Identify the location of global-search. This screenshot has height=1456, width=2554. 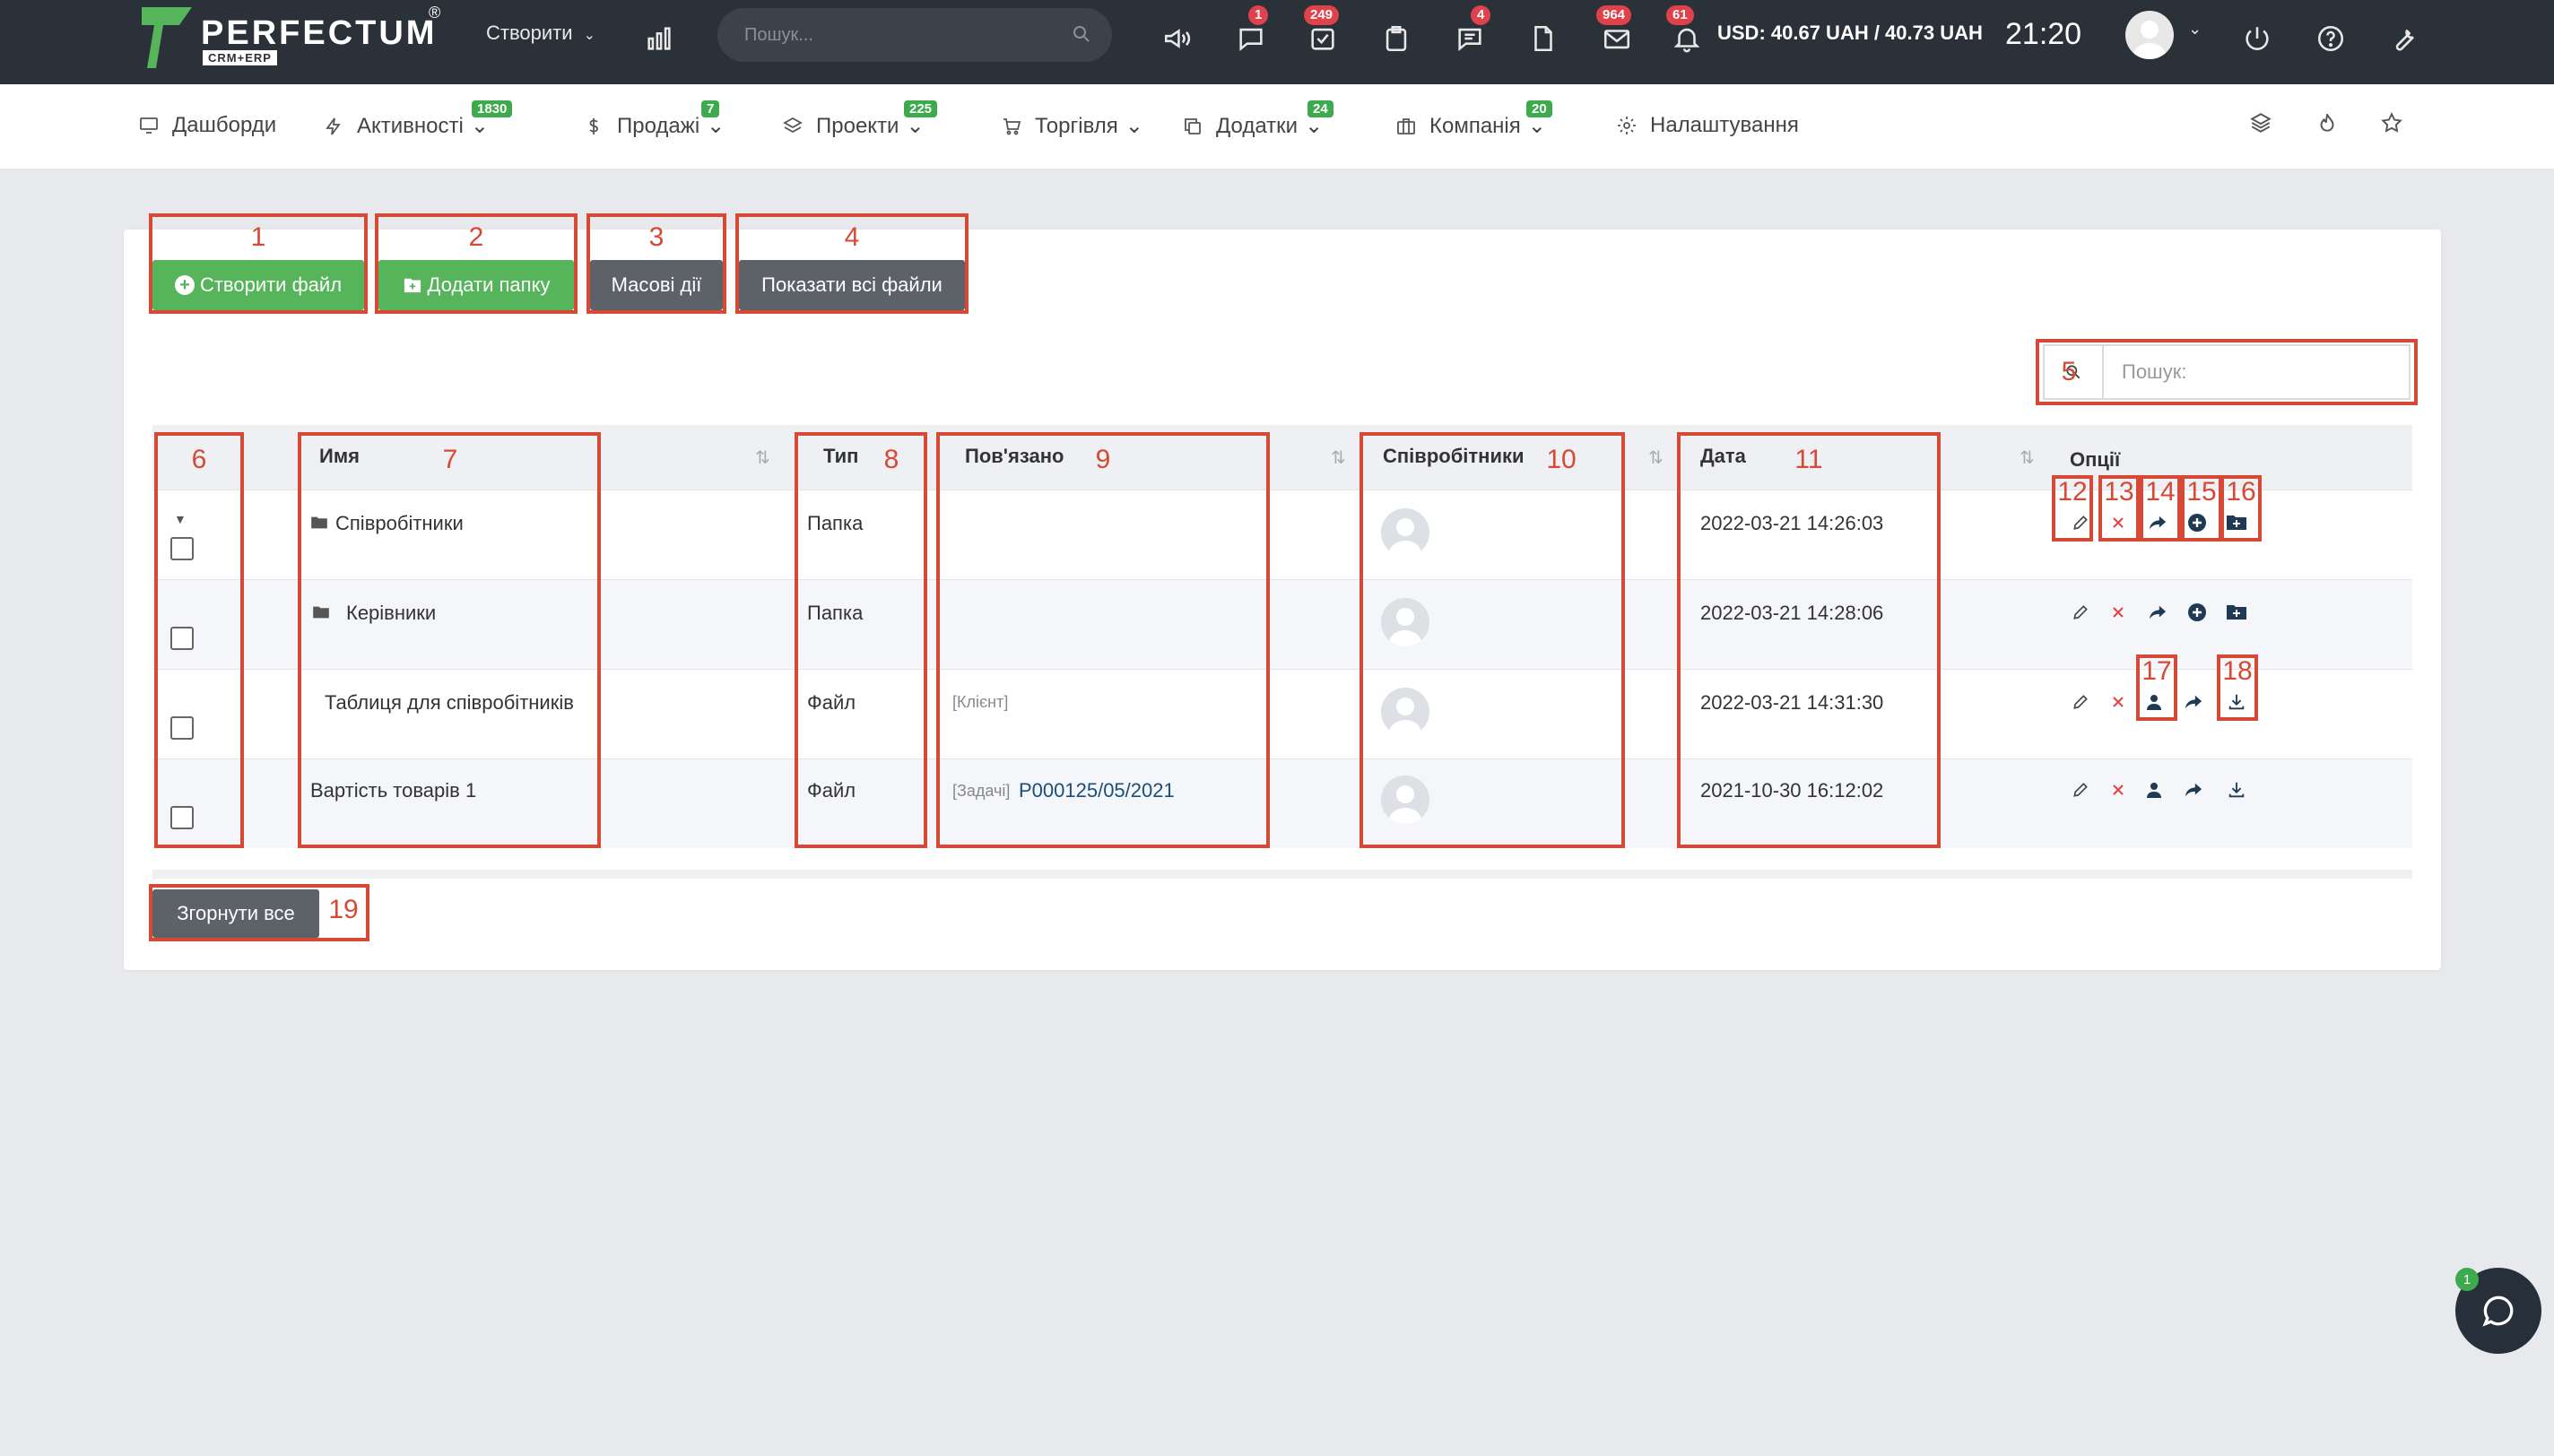
(914, 35).